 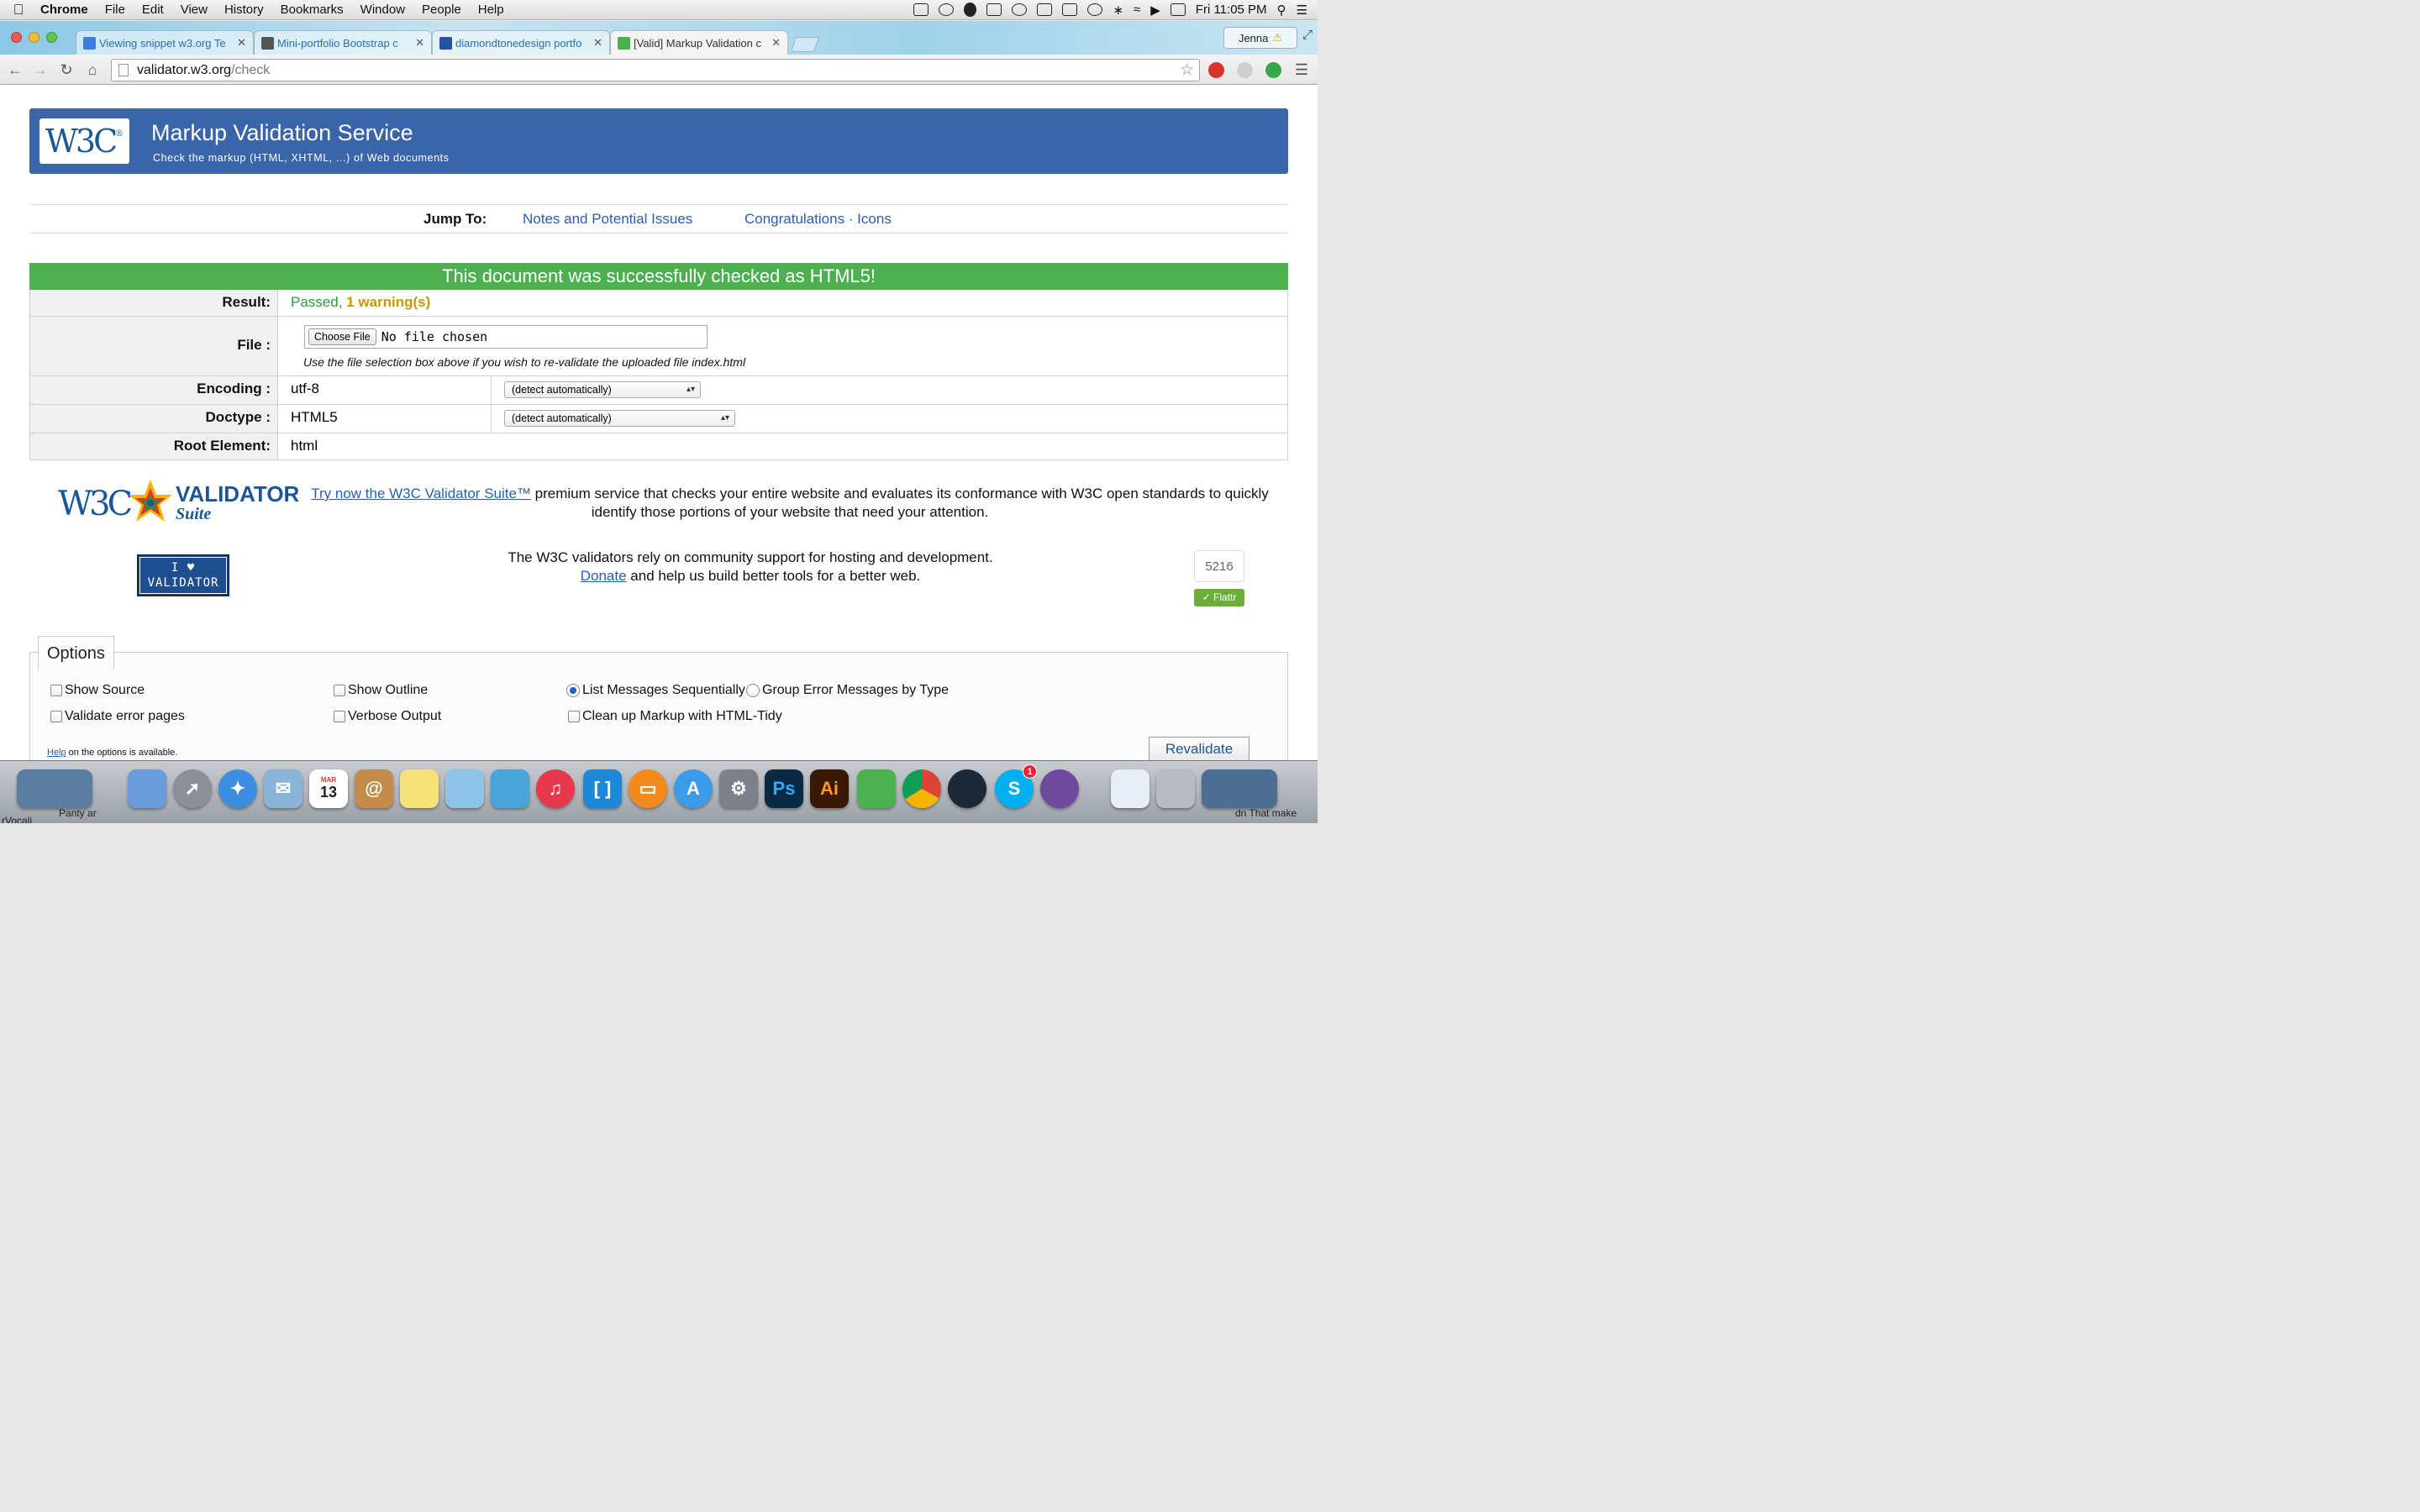 What do you see at coordinates (1155, 10) in the screenshot?
I see `volume-icon: ▶` at bounding box center [1155, 10].